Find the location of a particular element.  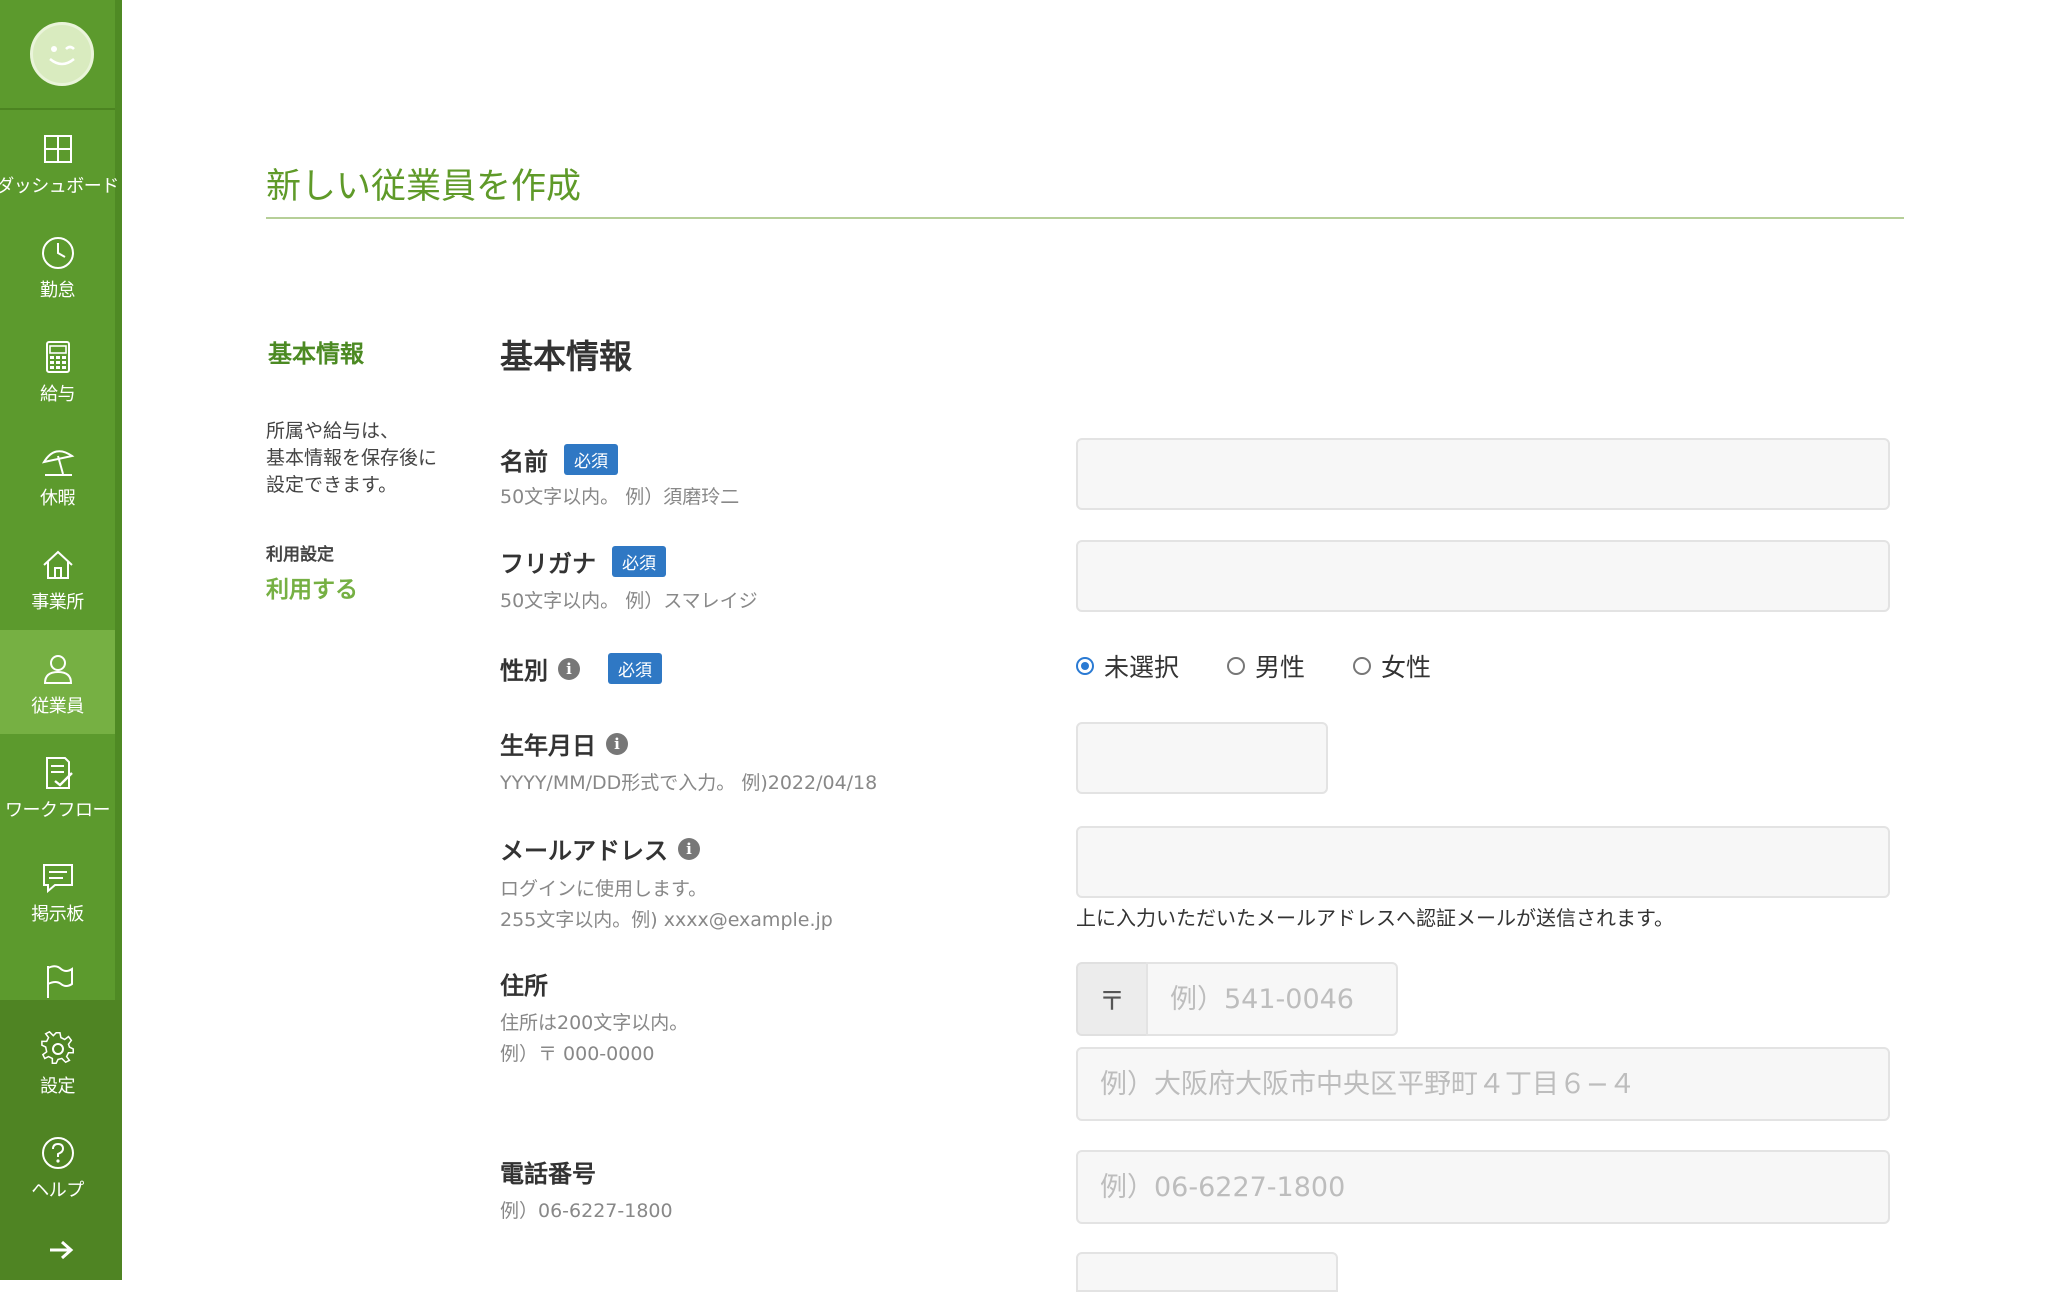

sidebar-item-label: ダッシュボード is located at coordinates (59, 186).